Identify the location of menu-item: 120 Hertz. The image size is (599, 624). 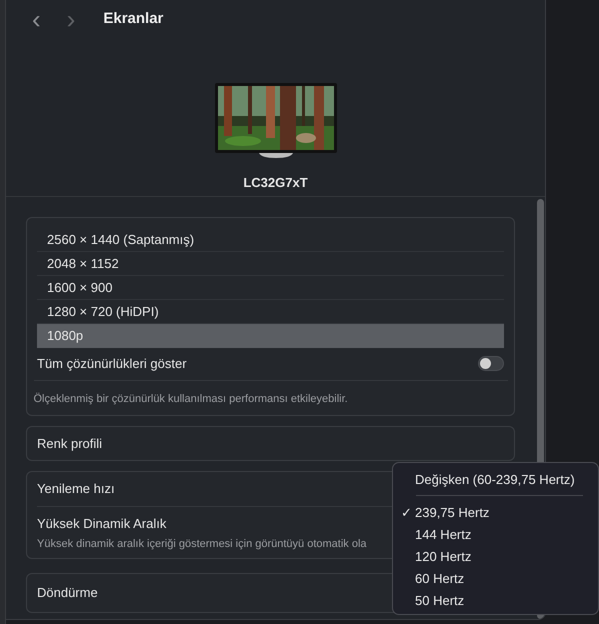
(495, 557).